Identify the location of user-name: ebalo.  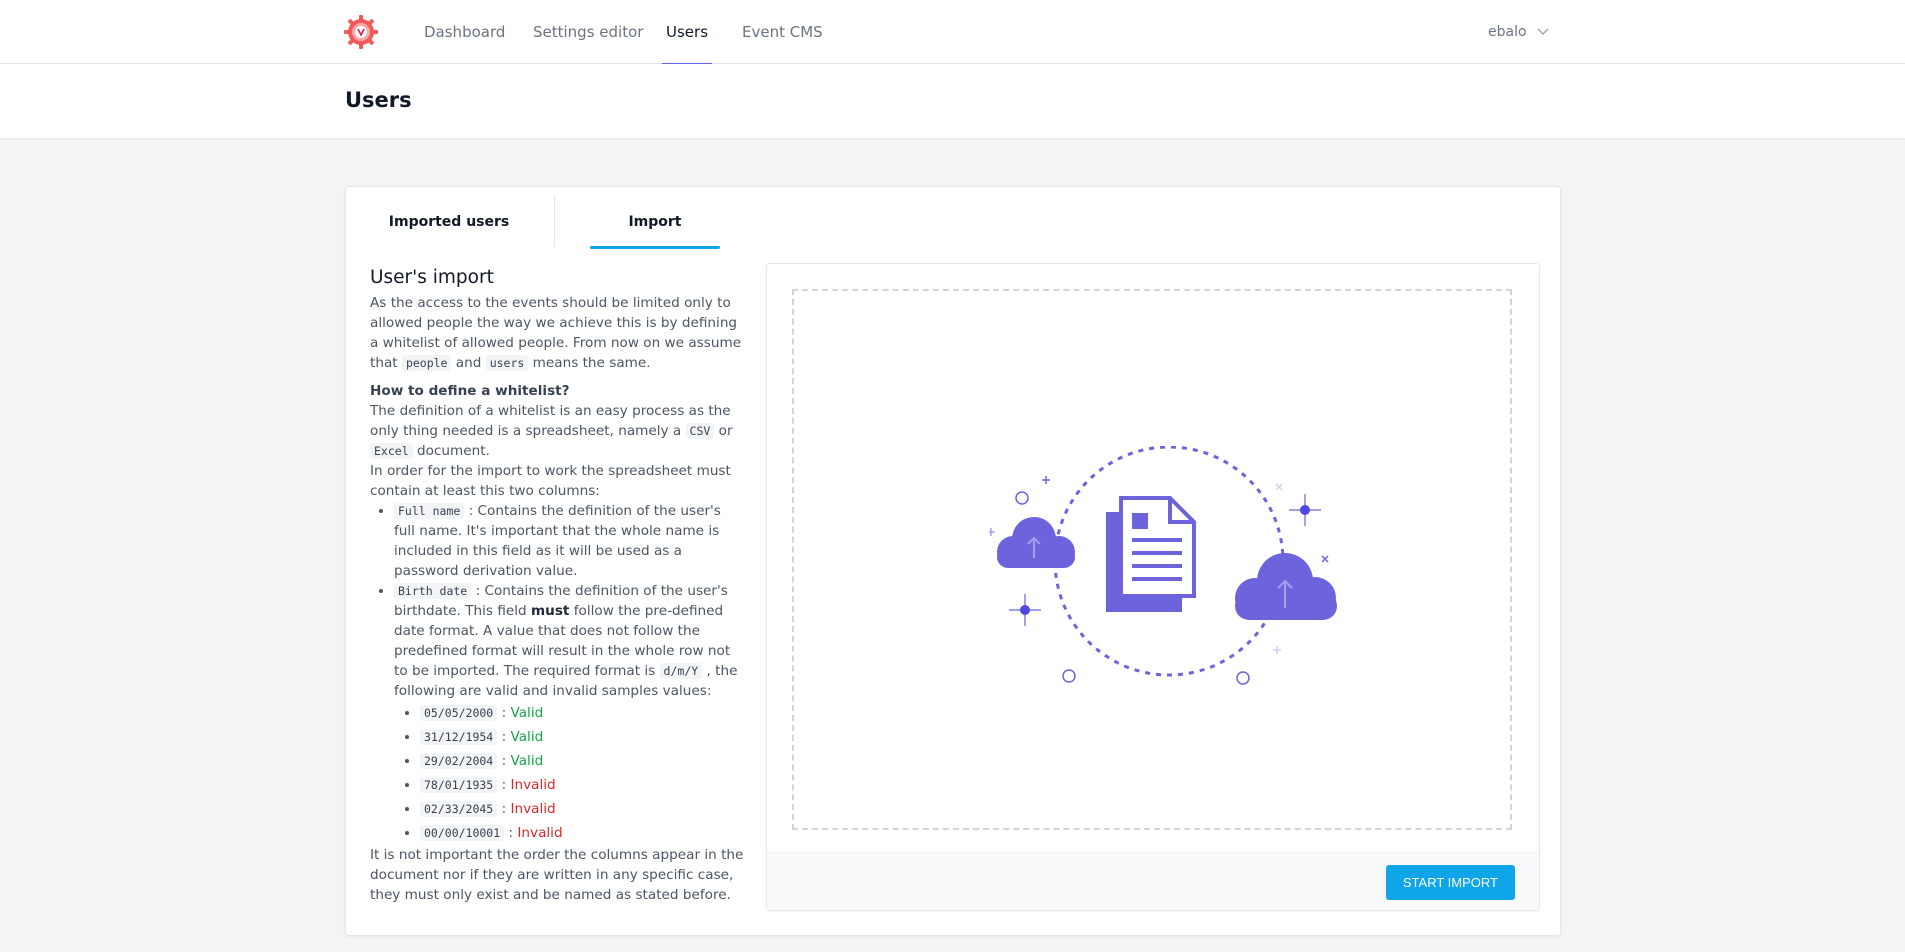
(1507, 32).